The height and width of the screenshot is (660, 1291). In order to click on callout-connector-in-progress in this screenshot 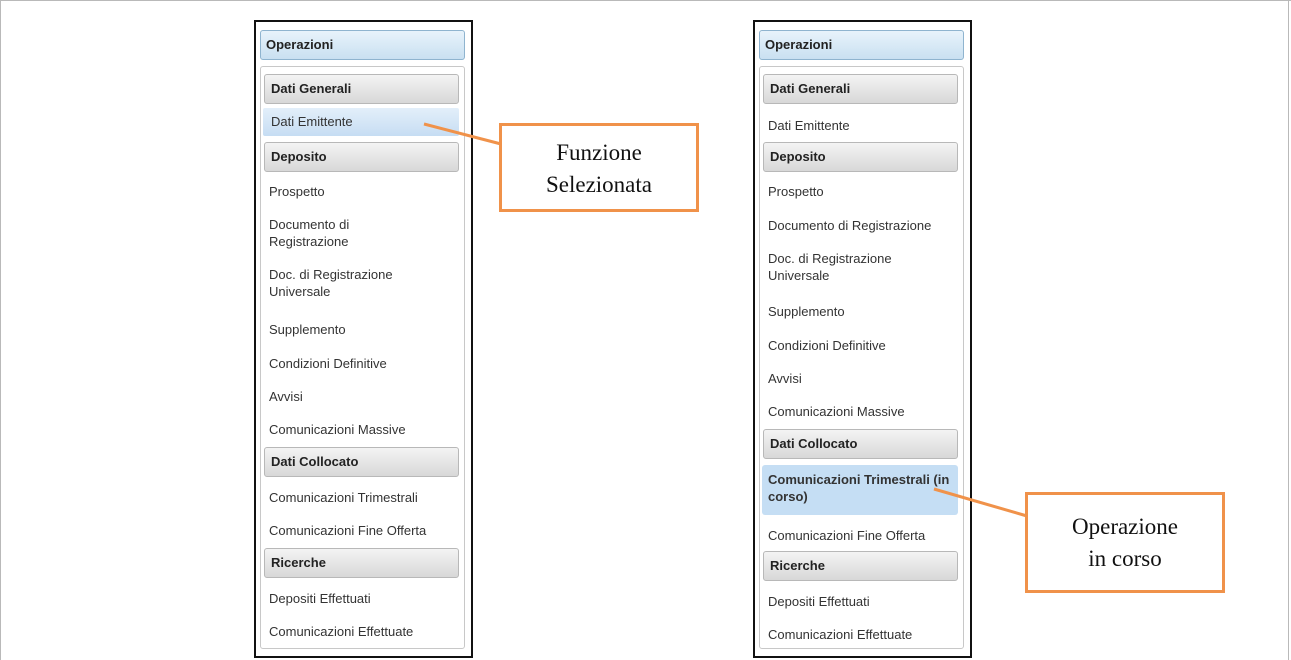, I will do `click(980, 502)`.